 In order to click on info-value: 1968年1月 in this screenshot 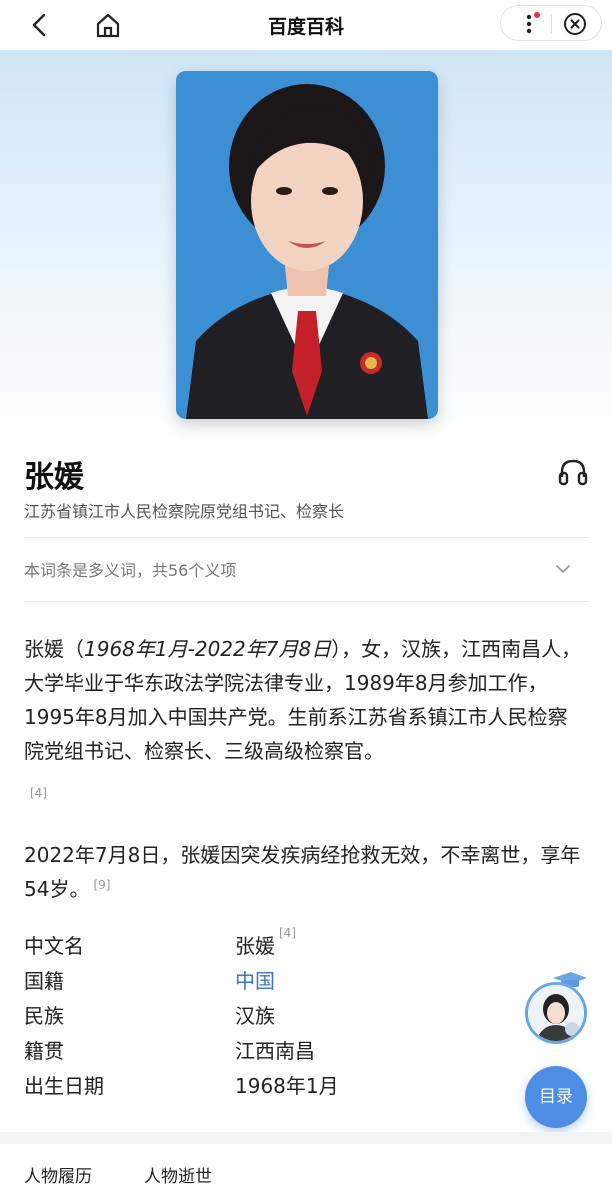, I will do `click(287, 1086)`.